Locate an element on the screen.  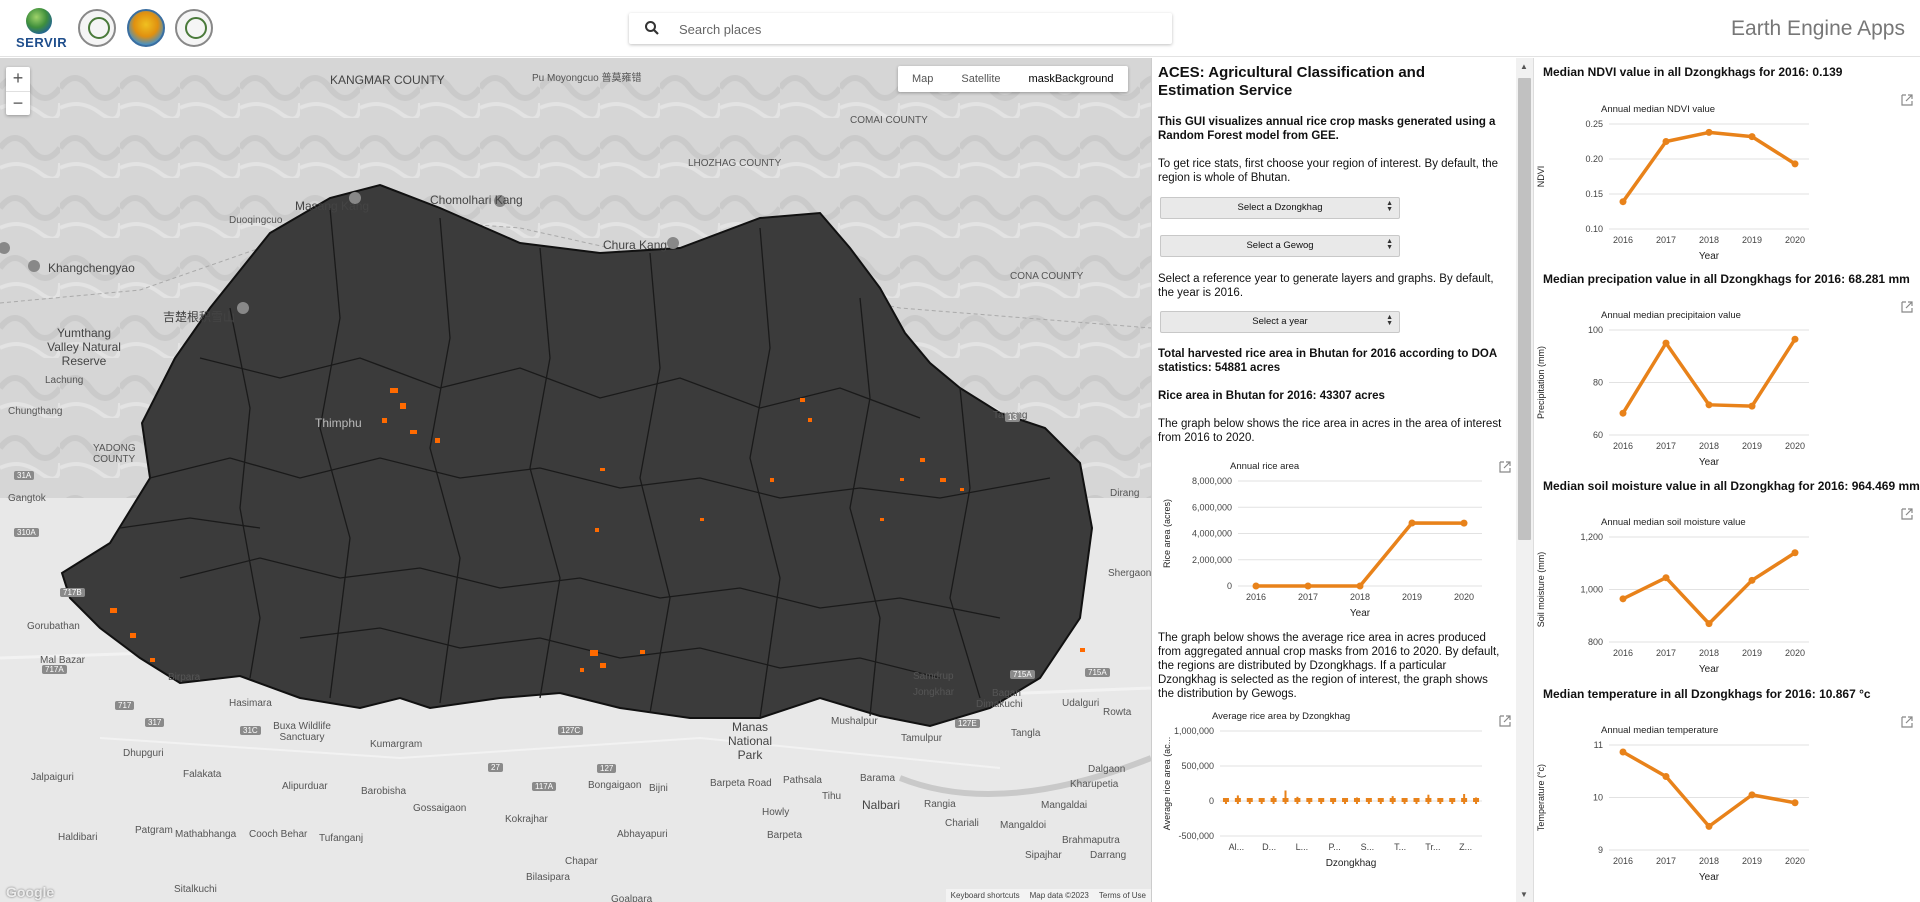
y-axis-label: Precipitation (mm) is located at coordinates (1541, 382).